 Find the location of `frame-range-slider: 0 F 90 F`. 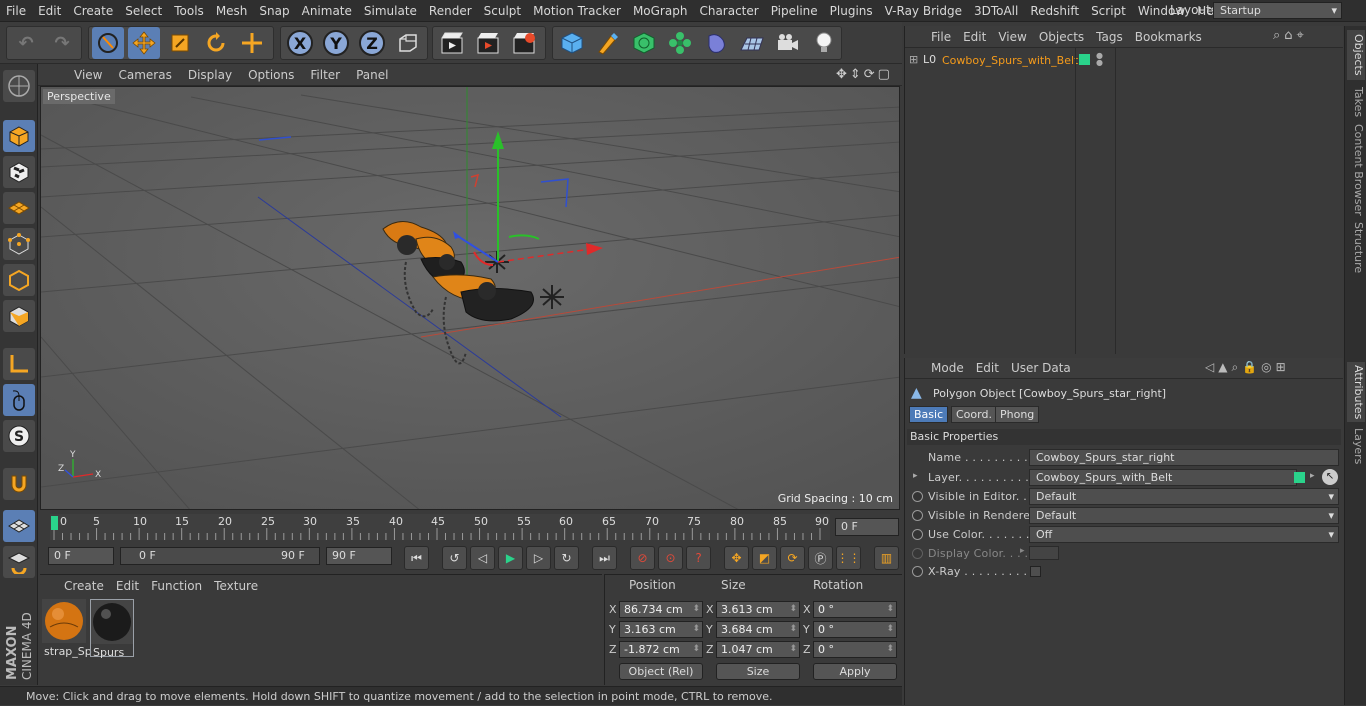

frame-range-slider: 0 F 90 F is located at coordinates (220, 556).